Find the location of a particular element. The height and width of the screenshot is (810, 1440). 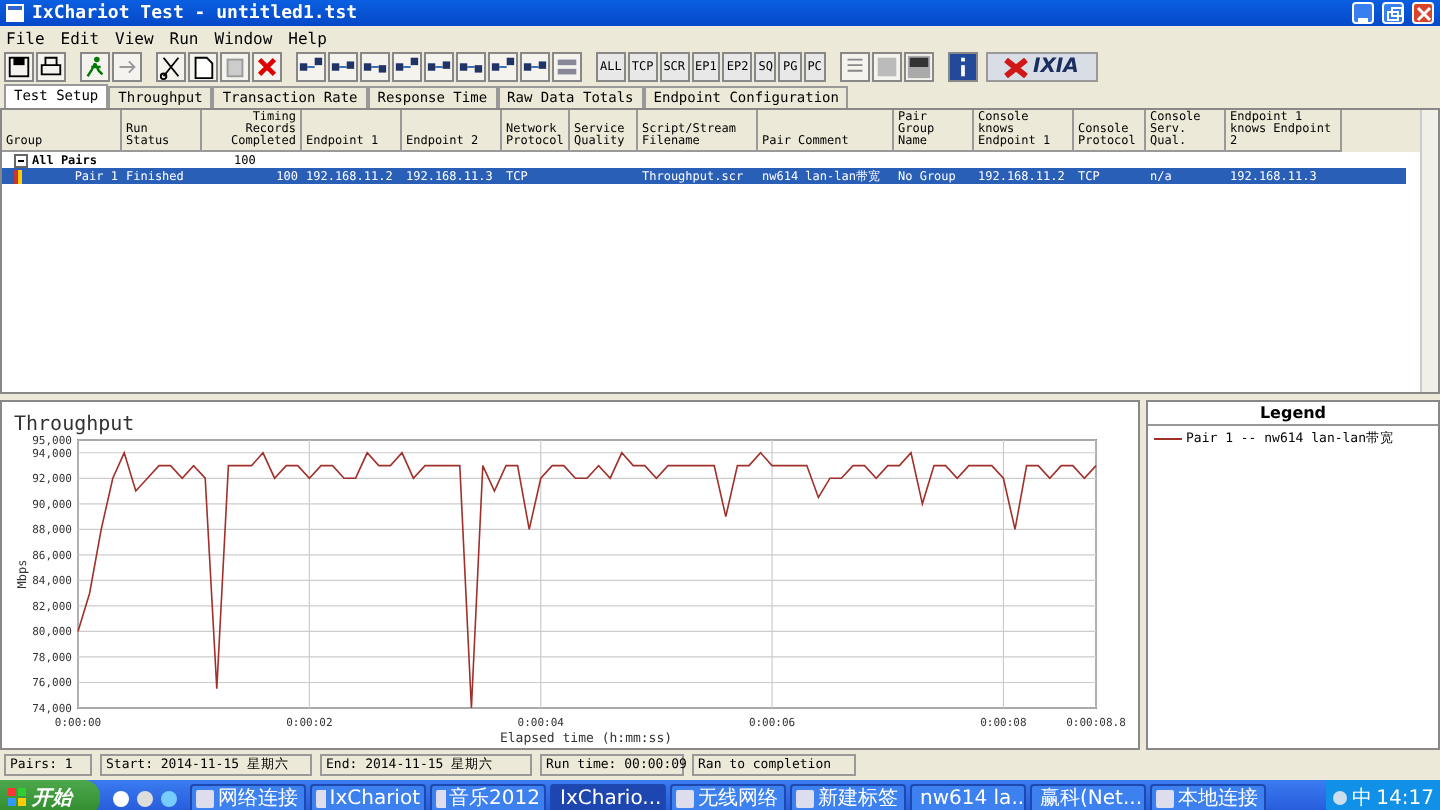

printer-icon is located at coordinates (51, 67).